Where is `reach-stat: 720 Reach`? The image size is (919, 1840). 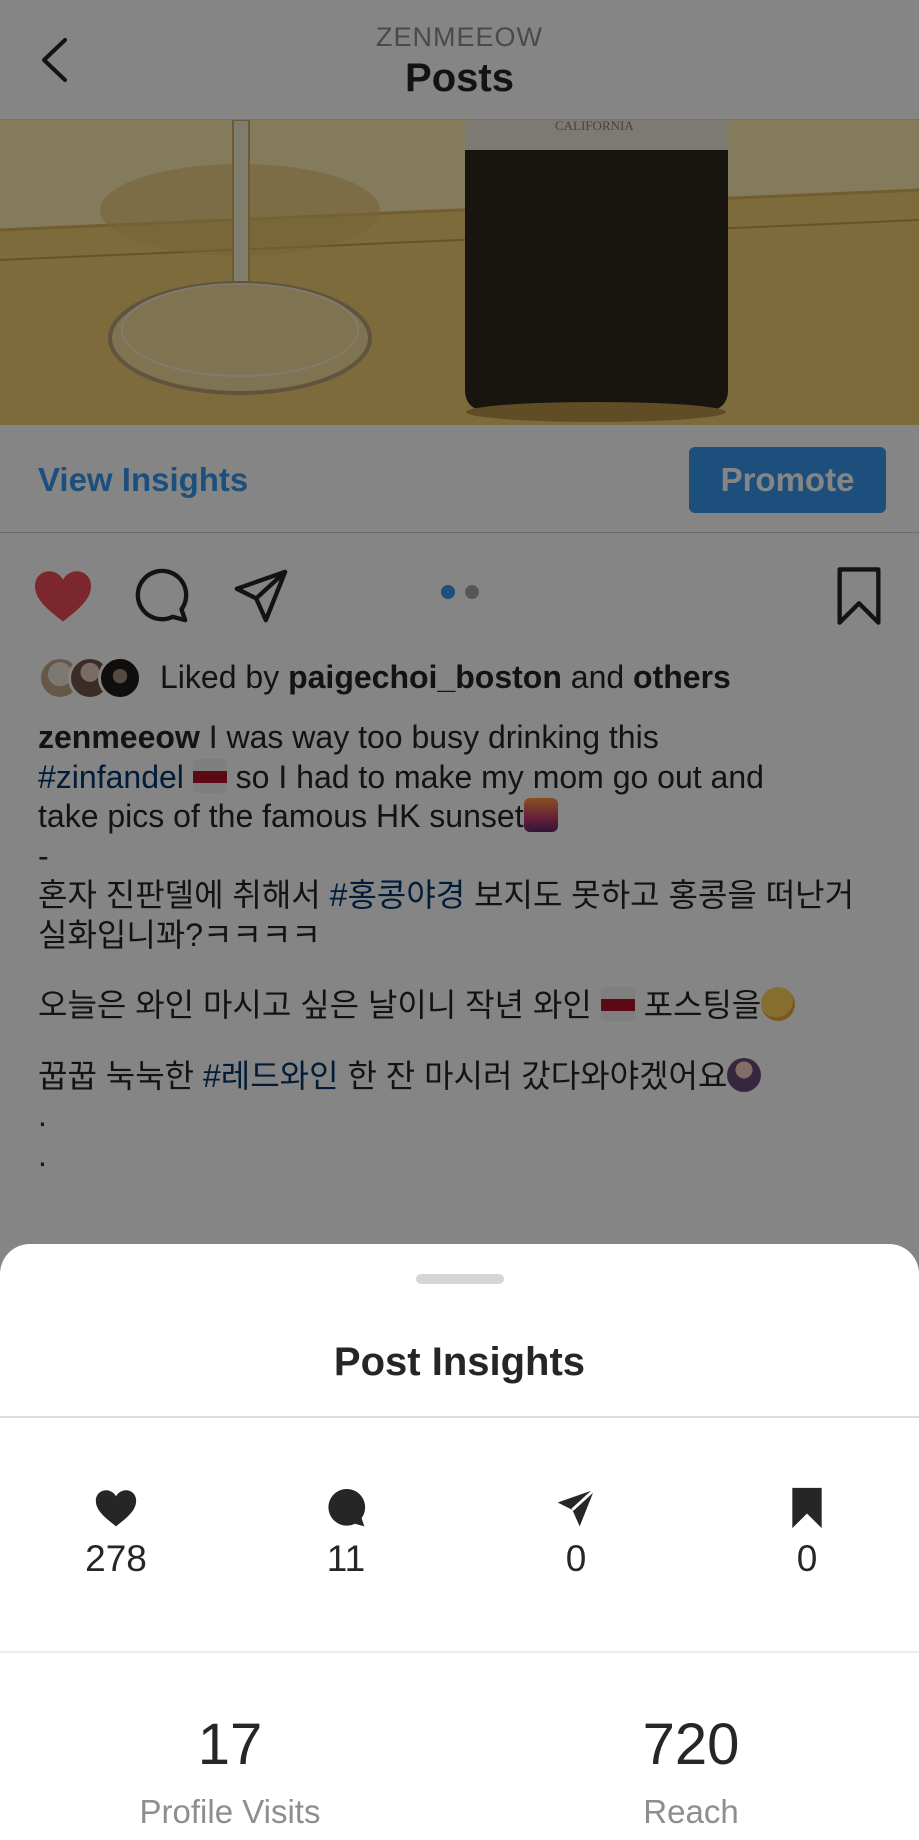
reach-stat: 720 Reach is located at coordinates (691, 1775).